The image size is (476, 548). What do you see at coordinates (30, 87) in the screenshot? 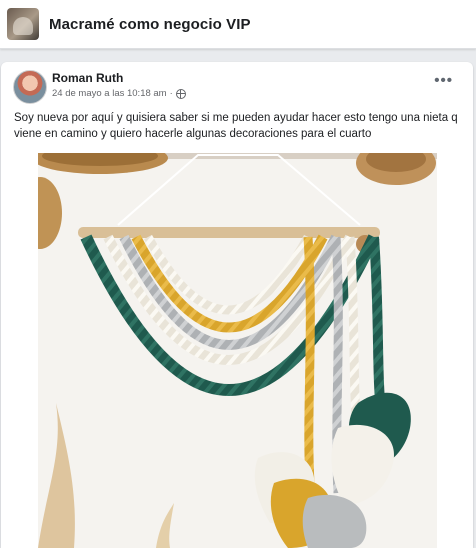
I see `author-avatar` at bounding box center [30, 87].